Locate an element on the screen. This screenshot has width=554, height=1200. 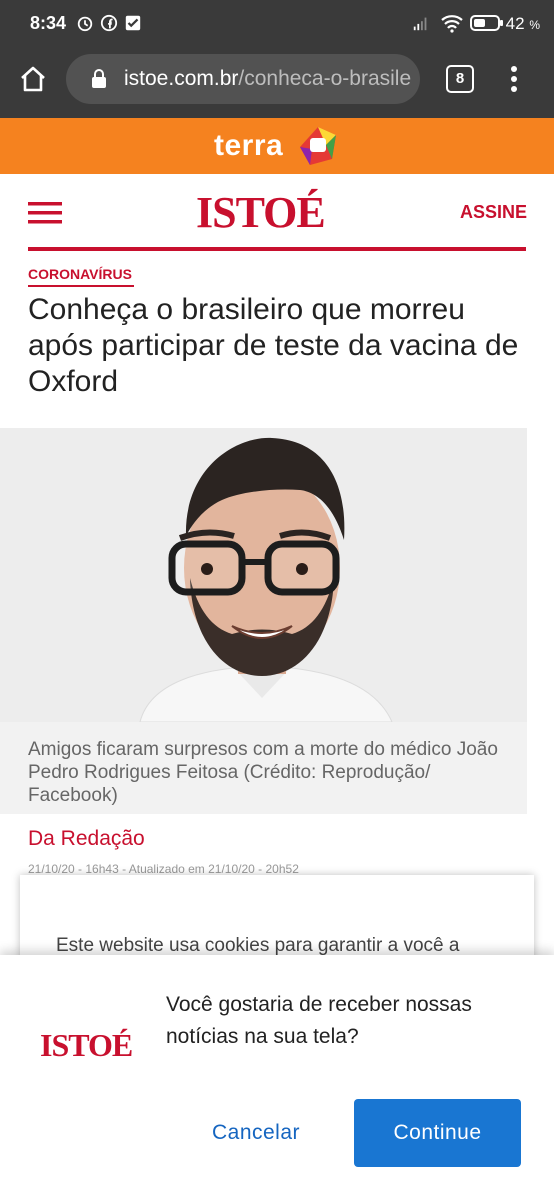
tab-count: 8 is located at coordinates (460, 78).